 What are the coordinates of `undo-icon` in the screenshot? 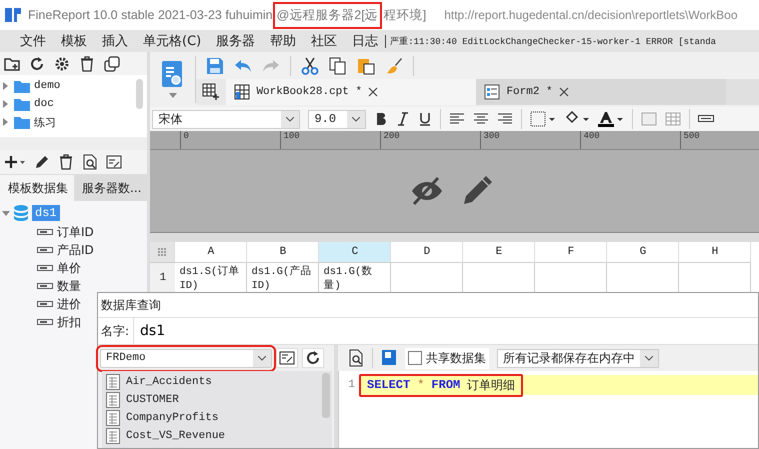 It's located at (243, 66).